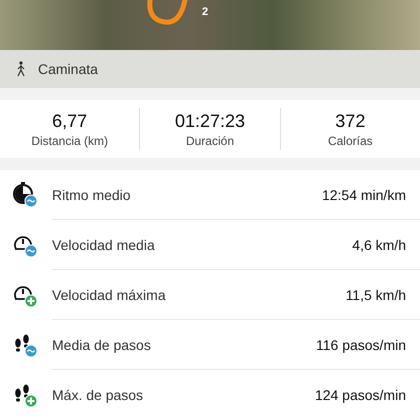 The height and width of the screenshot is (420, 420). Describe the element at coordinates (361, 344) in the screenshot. I see `metric-value: 116 pasos/min` at that location.